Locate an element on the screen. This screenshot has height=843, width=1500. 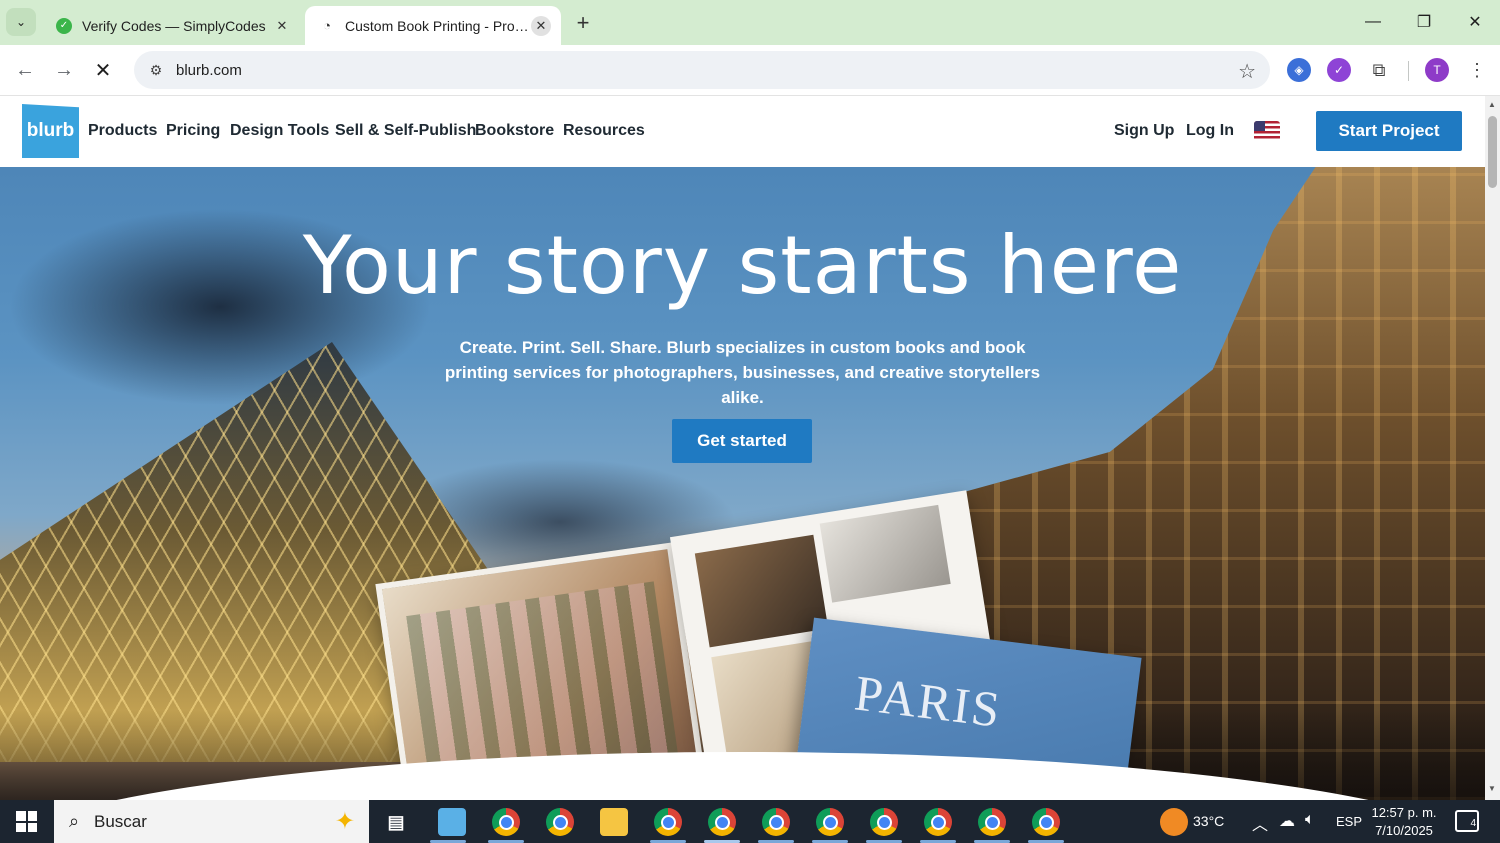
notification-center-icon: 4 is located at coordinates (1467, 821).